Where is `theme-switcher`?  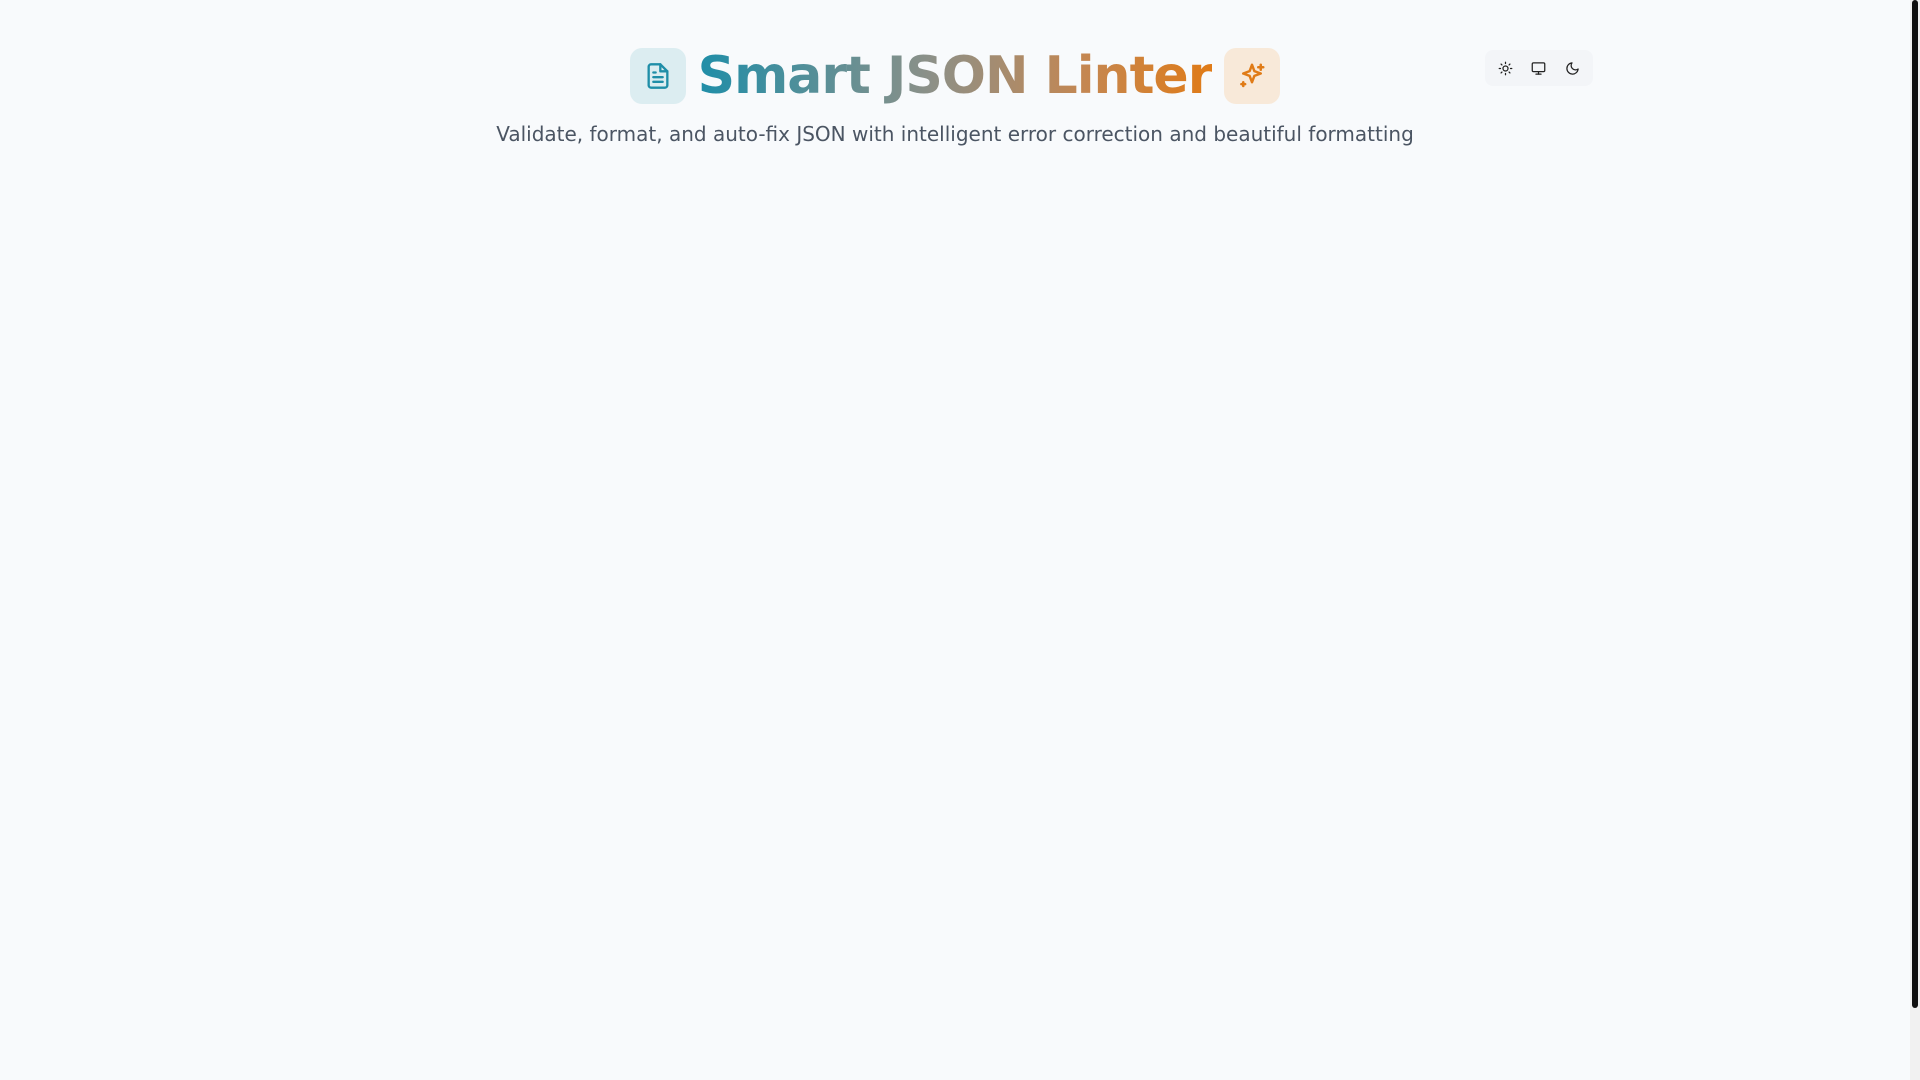
theme-switcher is located at coordinates (1539, 68).